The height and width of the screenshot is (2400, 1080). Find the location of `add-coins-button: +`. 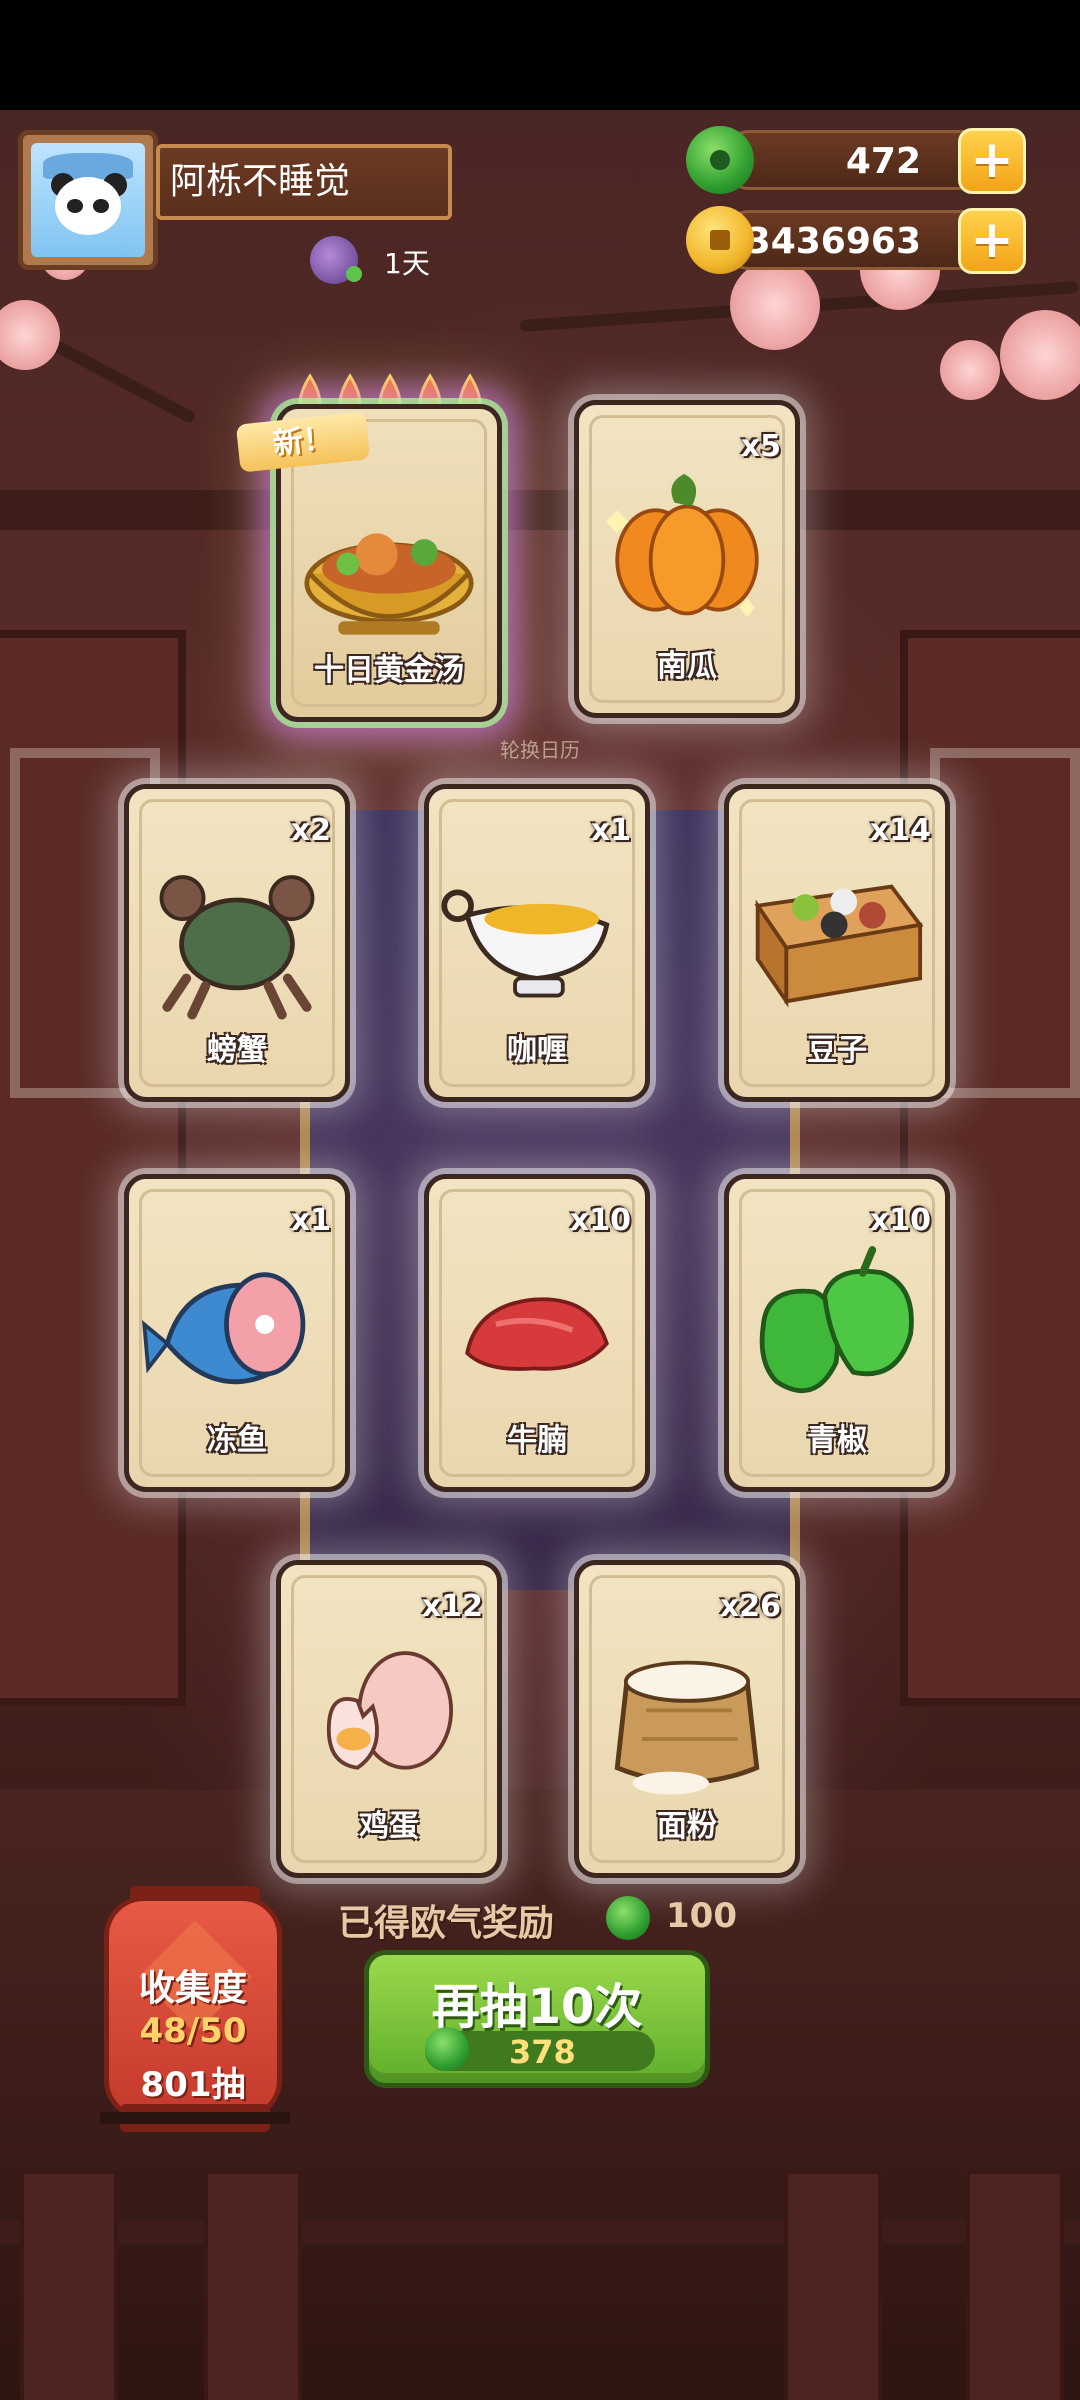

add-coins-button: + is located at coordinates (992, 241).